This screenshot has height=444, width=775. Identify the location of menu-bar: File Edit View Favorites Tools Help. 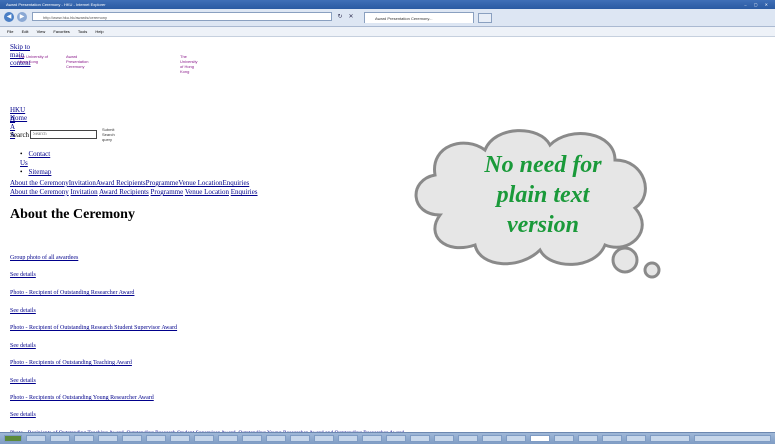
(387, 32).